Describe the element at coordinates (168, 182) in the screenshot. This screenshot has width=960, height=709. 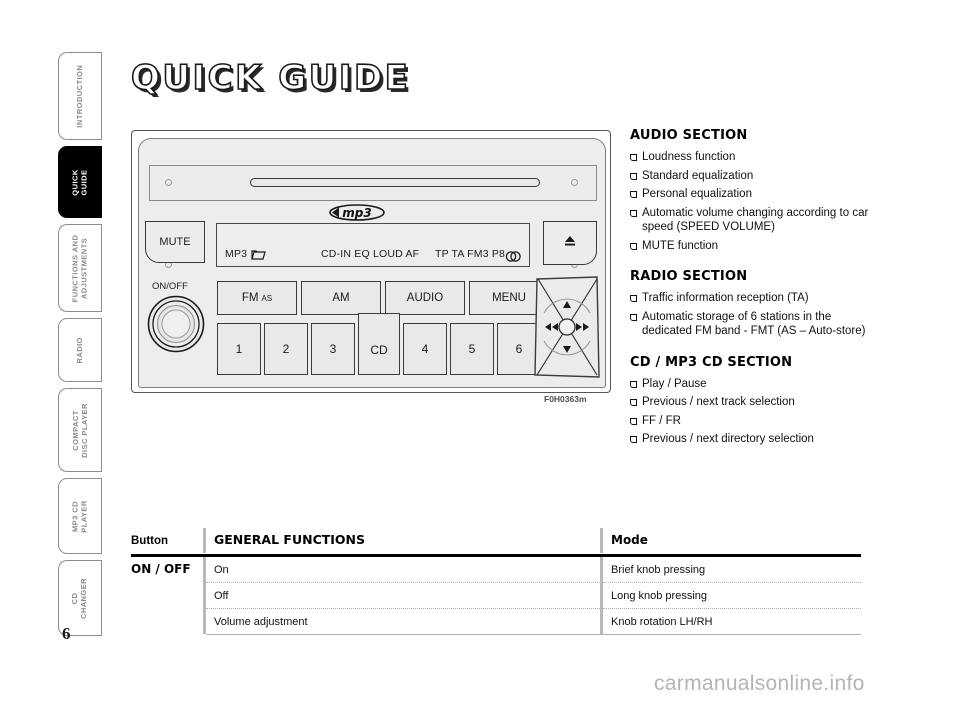
I see `screw-hole-top-left` at that location.